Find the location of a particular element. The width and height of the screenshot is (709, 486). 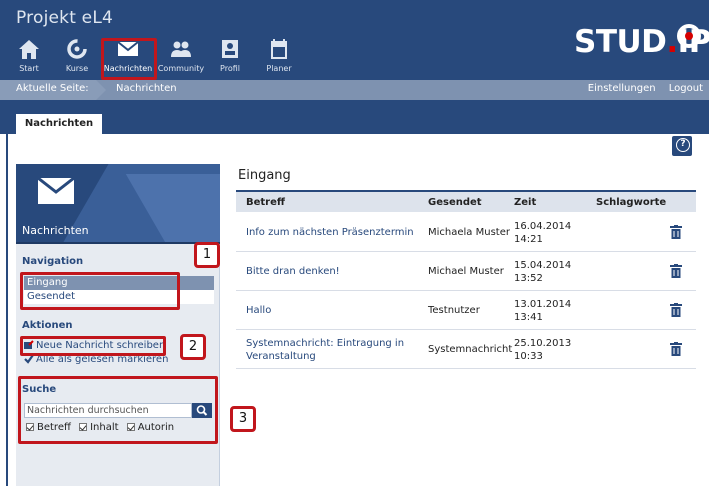

nav-community-label: Community is located at coordinates (181, 68).